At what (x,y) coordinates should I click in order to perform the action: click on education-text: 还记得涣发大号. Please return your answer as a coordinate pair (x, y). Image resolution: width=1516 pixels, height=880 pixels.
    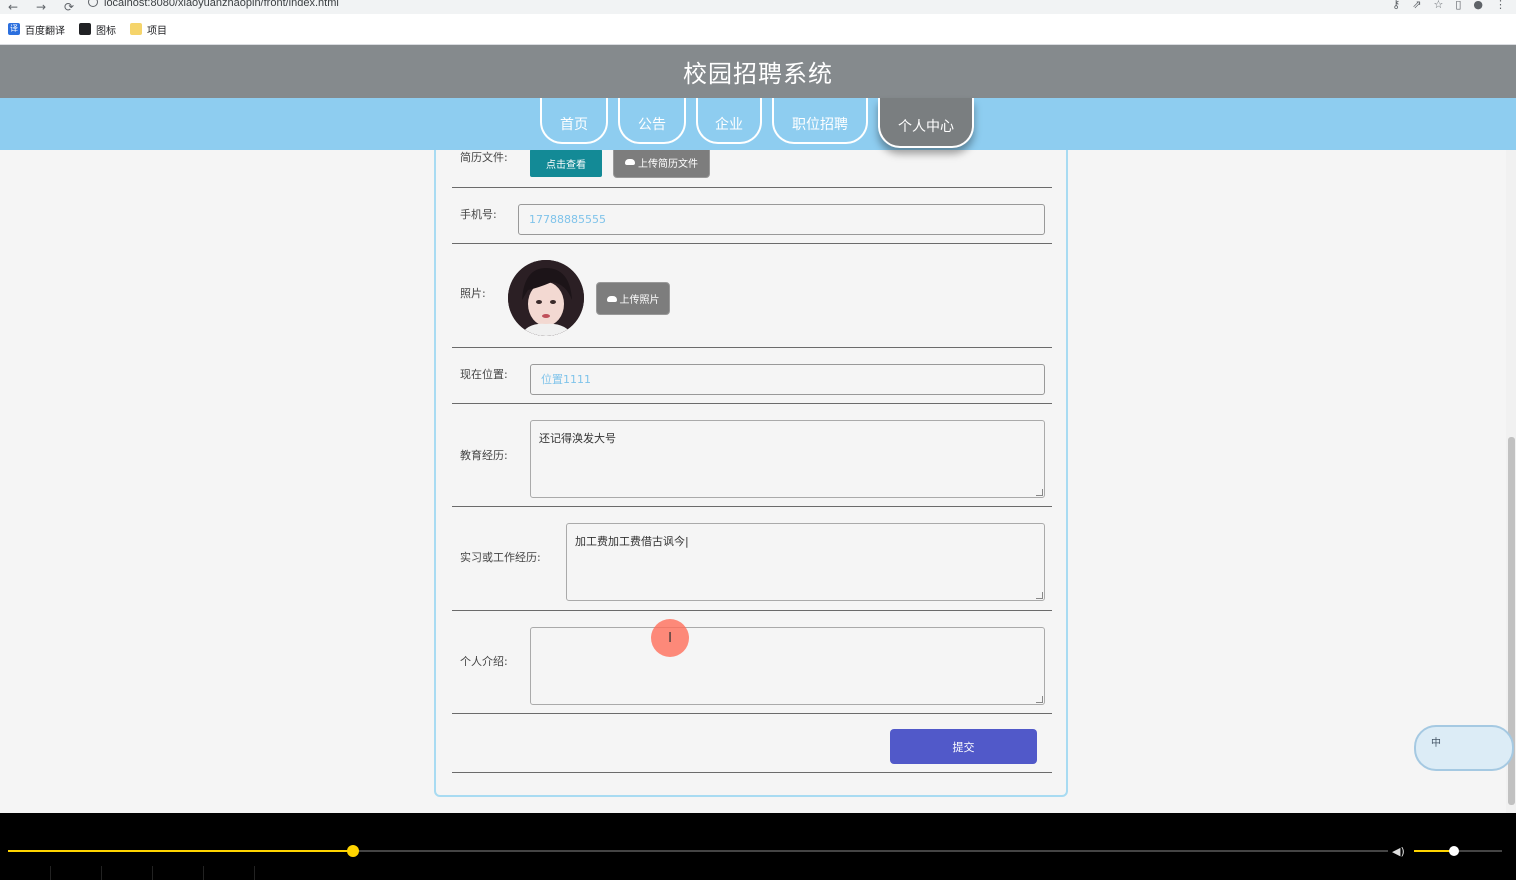
    Looking at the image, I should click on (577, 438).